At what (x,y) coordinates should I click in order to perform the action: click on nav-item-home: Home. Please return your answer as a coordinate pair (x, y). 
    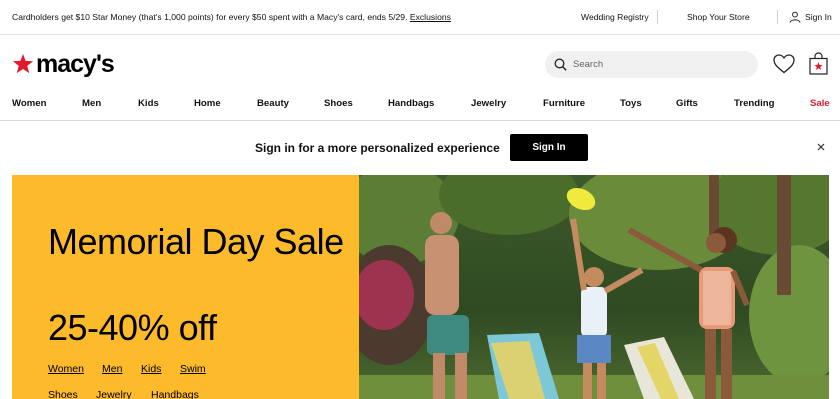
    Looking at the image, I should click on (207, 103).